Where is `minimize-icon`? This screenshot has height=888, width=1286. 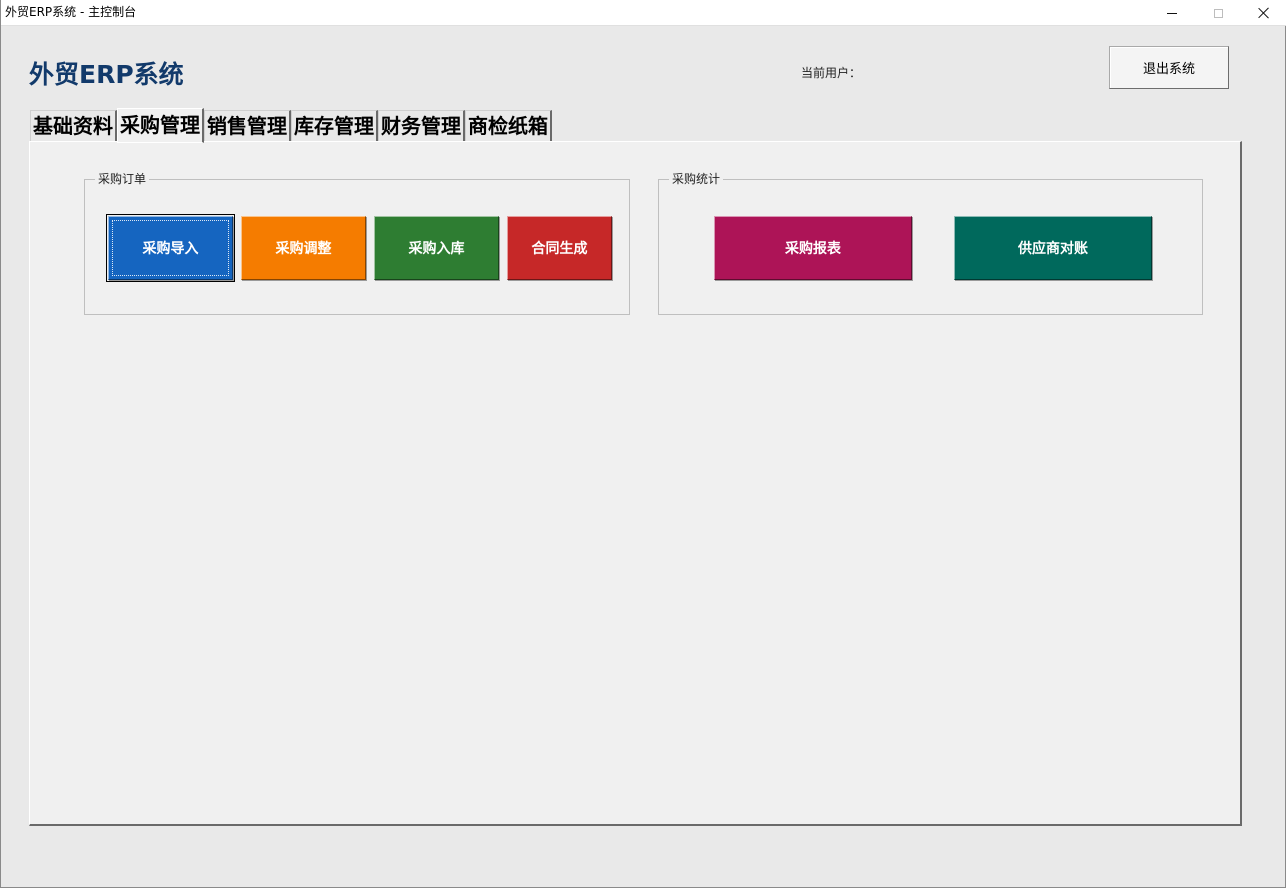
minimize-icon is located at coordinates (1172, 13).